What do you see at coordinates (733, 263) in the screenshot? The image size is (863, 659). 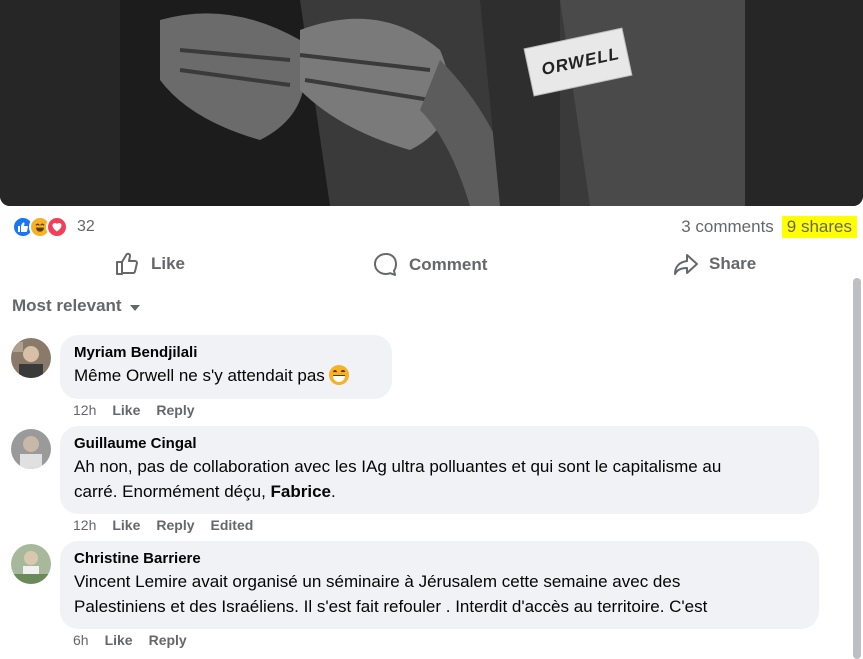 I see `share-button-label: Share` at bounding box center [733, 263].